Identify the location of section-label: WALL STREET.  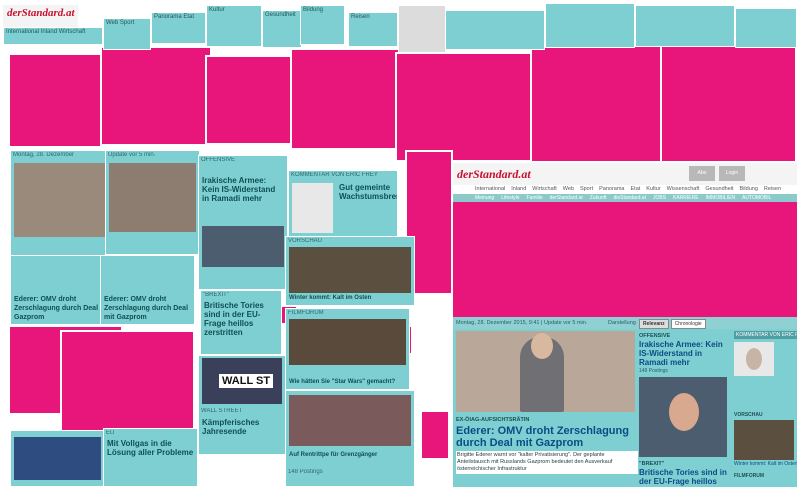
(222, 411).